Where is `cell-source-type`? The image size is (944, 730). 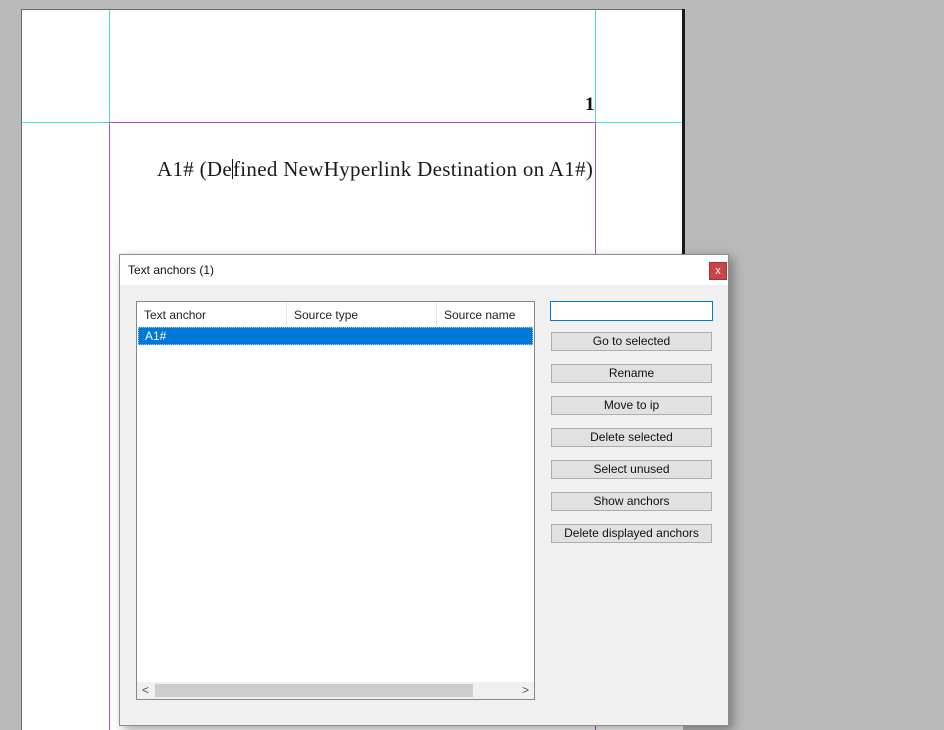 cell-source-type is located at coordinates (367, 336).